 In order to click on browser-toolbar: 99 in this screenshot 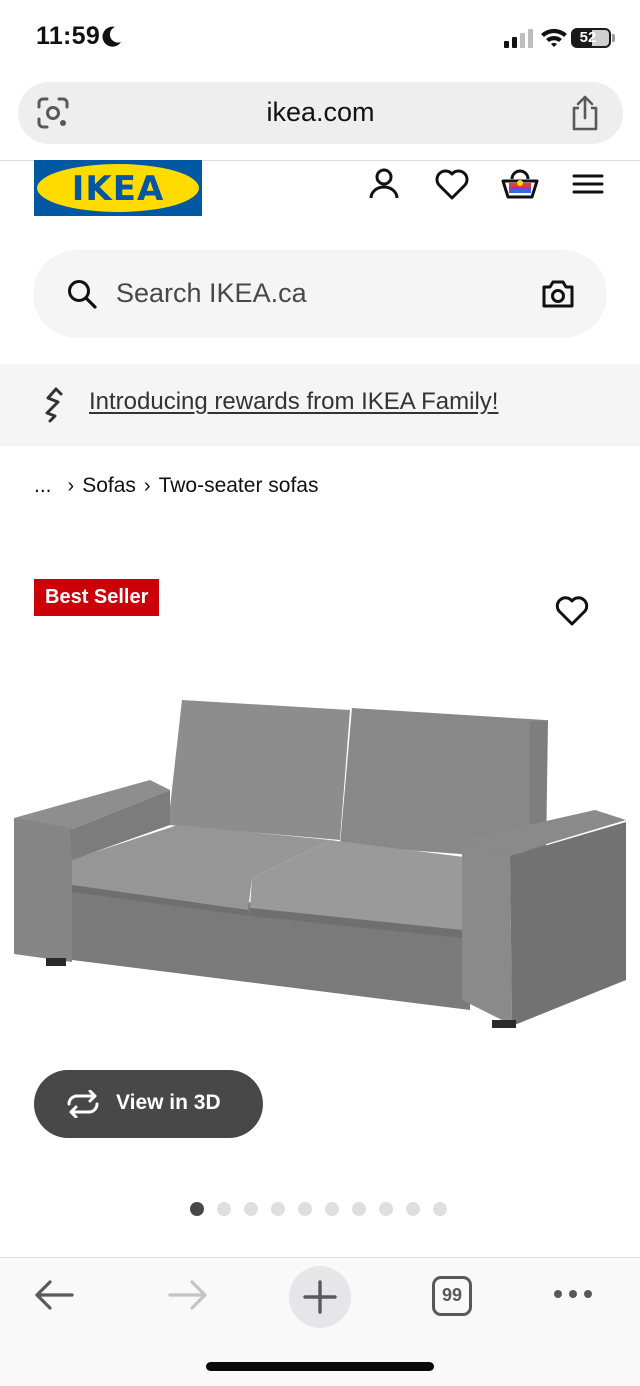, I will do `click(320, 1322)`.